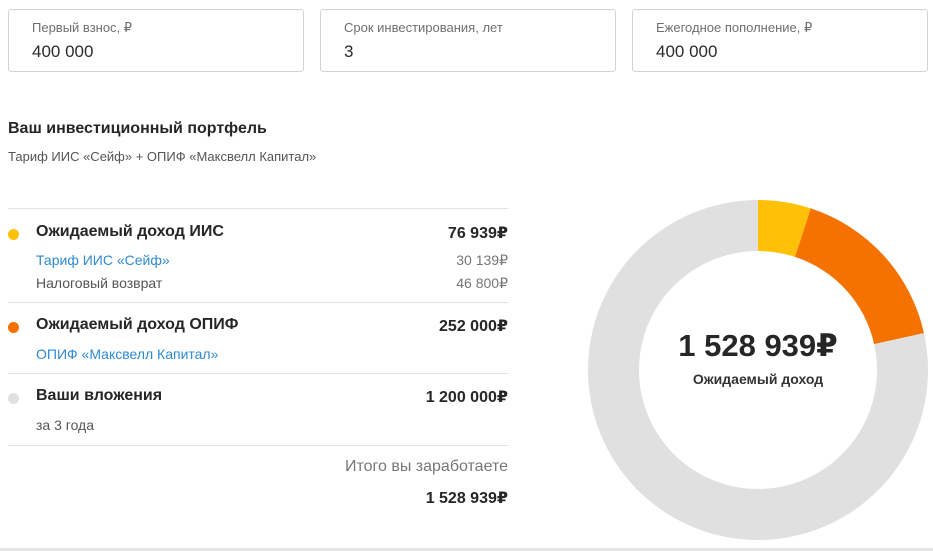  I want to click on divider, so click(258, 445).